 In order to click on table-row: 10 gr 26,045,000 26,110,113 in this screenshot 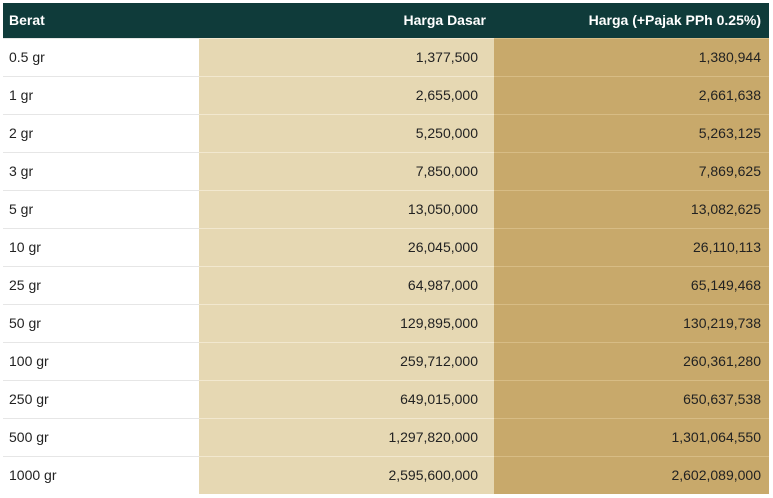, I will do `click(386, 246)`.